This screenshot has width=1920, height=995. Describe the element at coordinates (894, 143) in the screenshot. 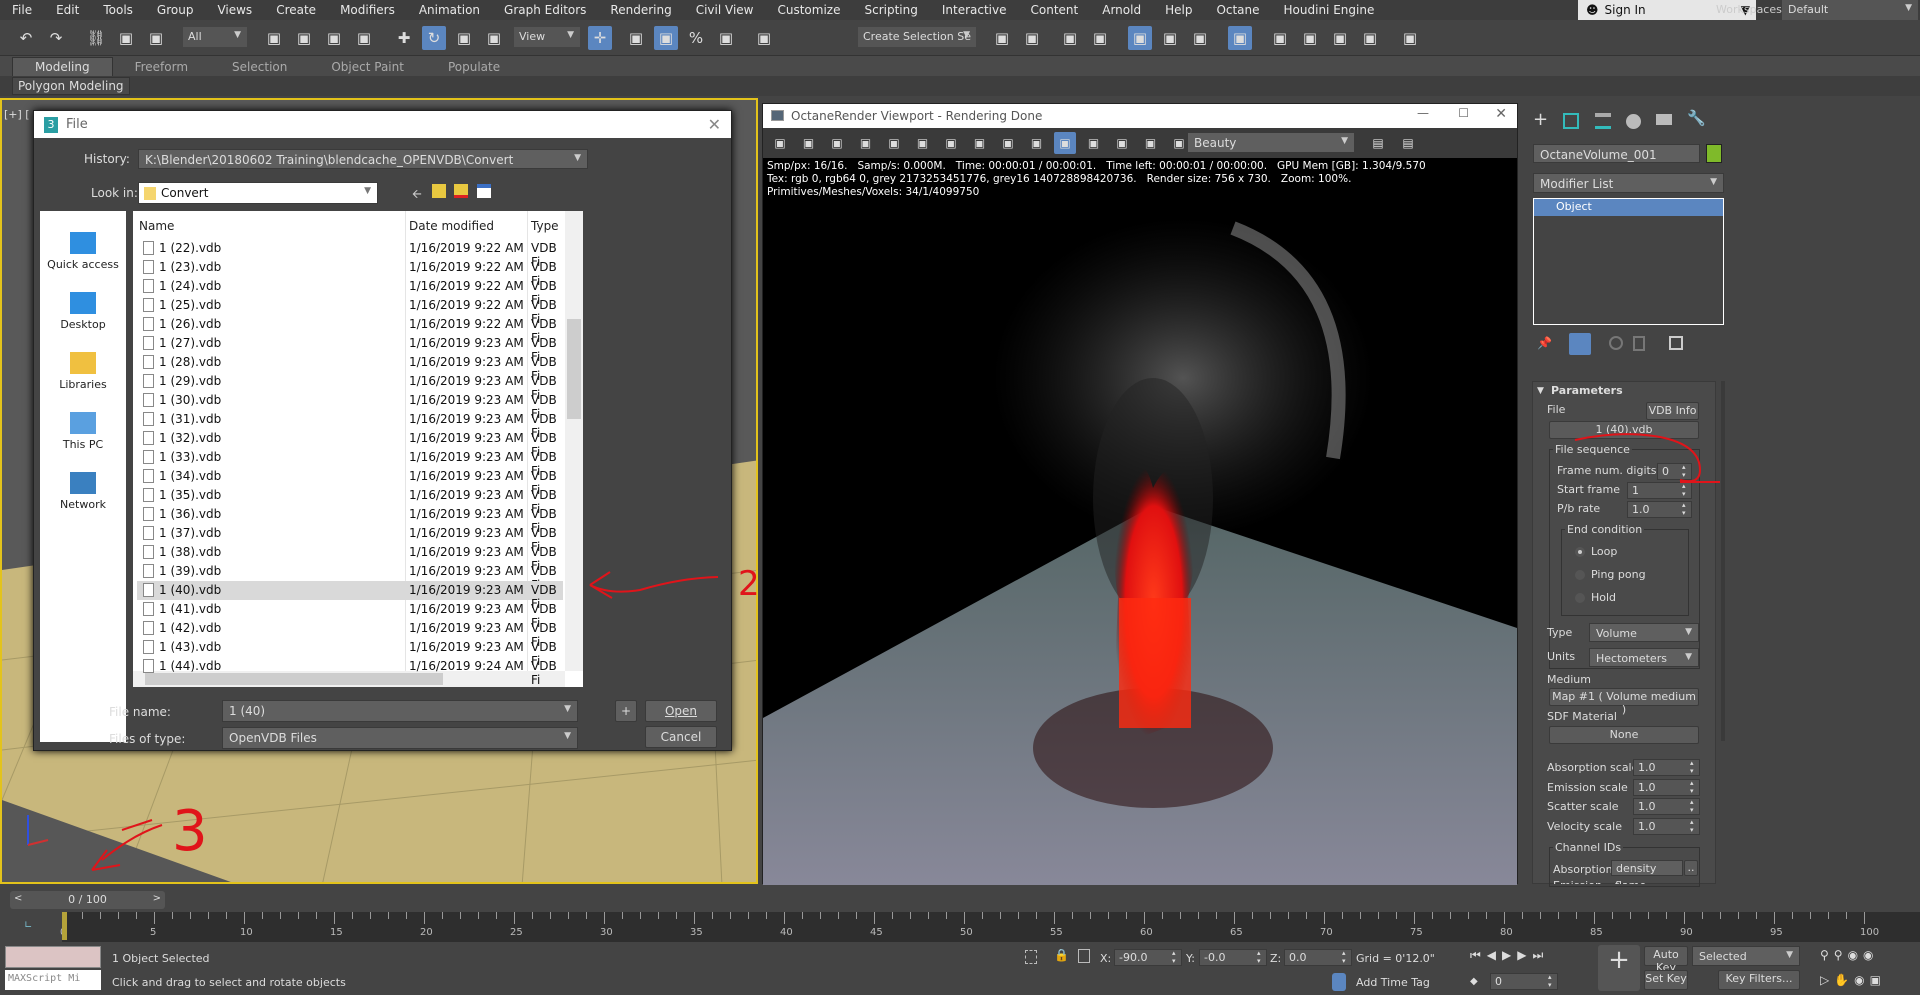

I see `lock-icon: ▣` at that location.